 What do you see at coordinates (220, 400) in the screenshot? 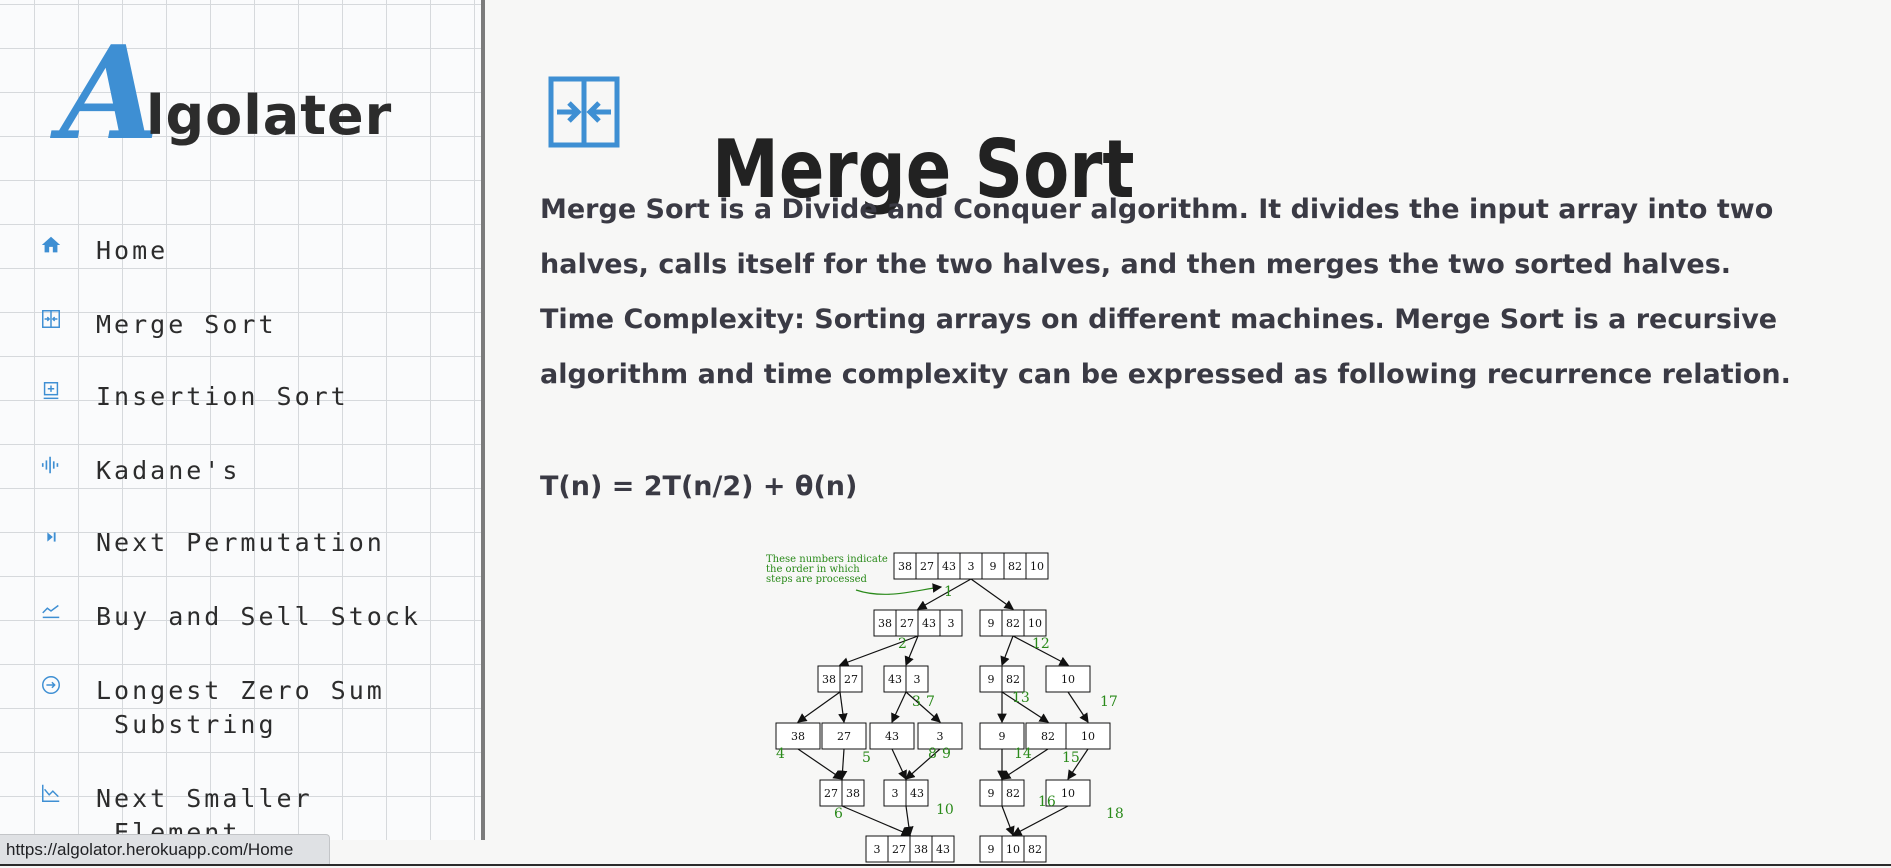
I see `sidebar-item-insertion-sort: Insertion Sort` at bounding box center [220, 400].